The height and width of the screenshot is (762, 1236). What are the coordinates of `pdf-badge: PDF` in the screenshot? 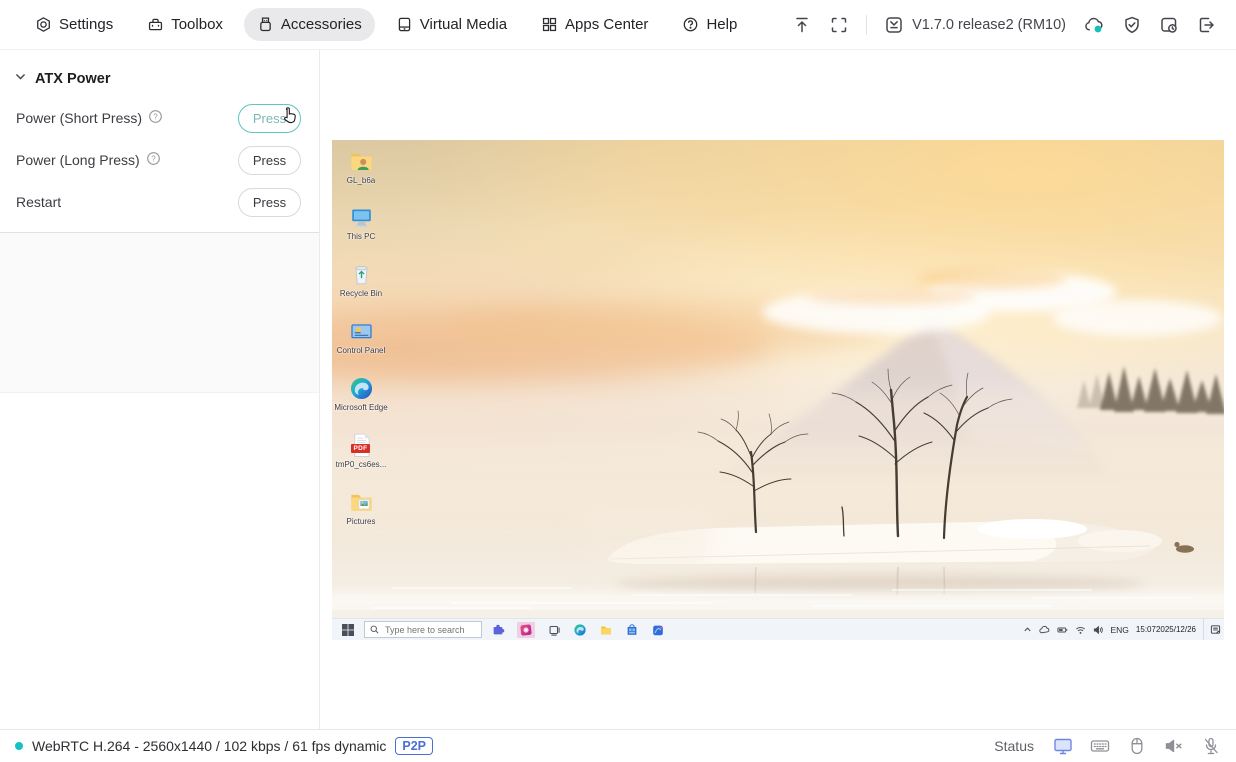 It's located at (360, 448).